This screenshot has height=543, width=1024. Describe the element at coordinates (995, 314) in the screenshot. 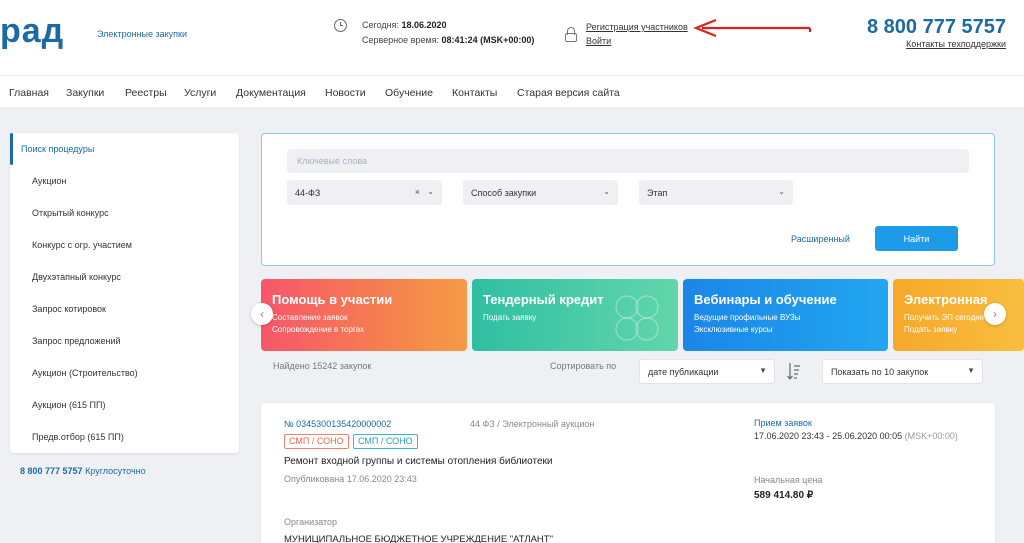

I see `carousel-next-icon: ›` at that location.